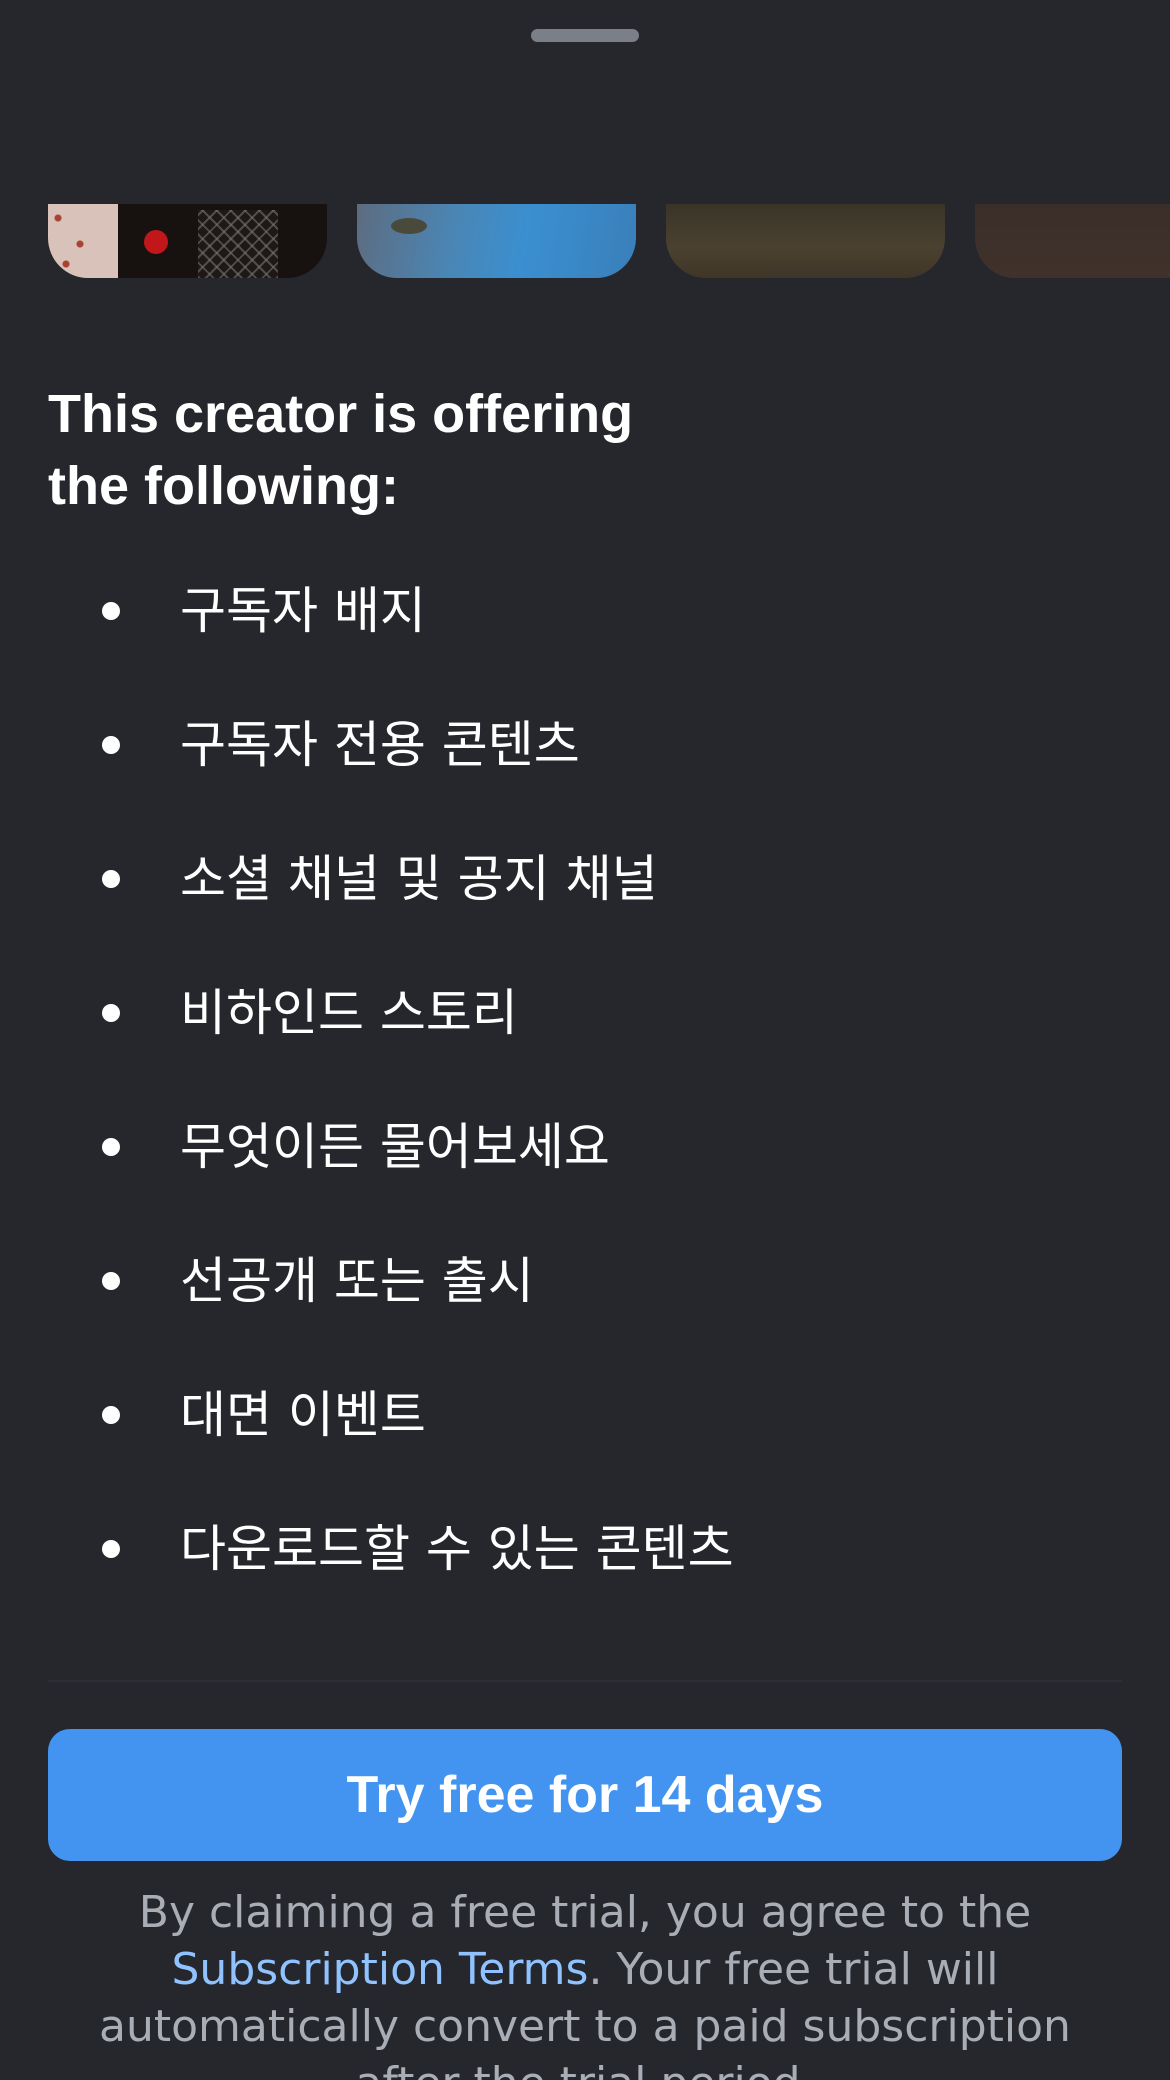 This screenshot has height=2080, width=1170. Describe the element at coordinates (380, 1969) in the screenshot. I see `subscription-terms-link: Subscription Terms` at that location.